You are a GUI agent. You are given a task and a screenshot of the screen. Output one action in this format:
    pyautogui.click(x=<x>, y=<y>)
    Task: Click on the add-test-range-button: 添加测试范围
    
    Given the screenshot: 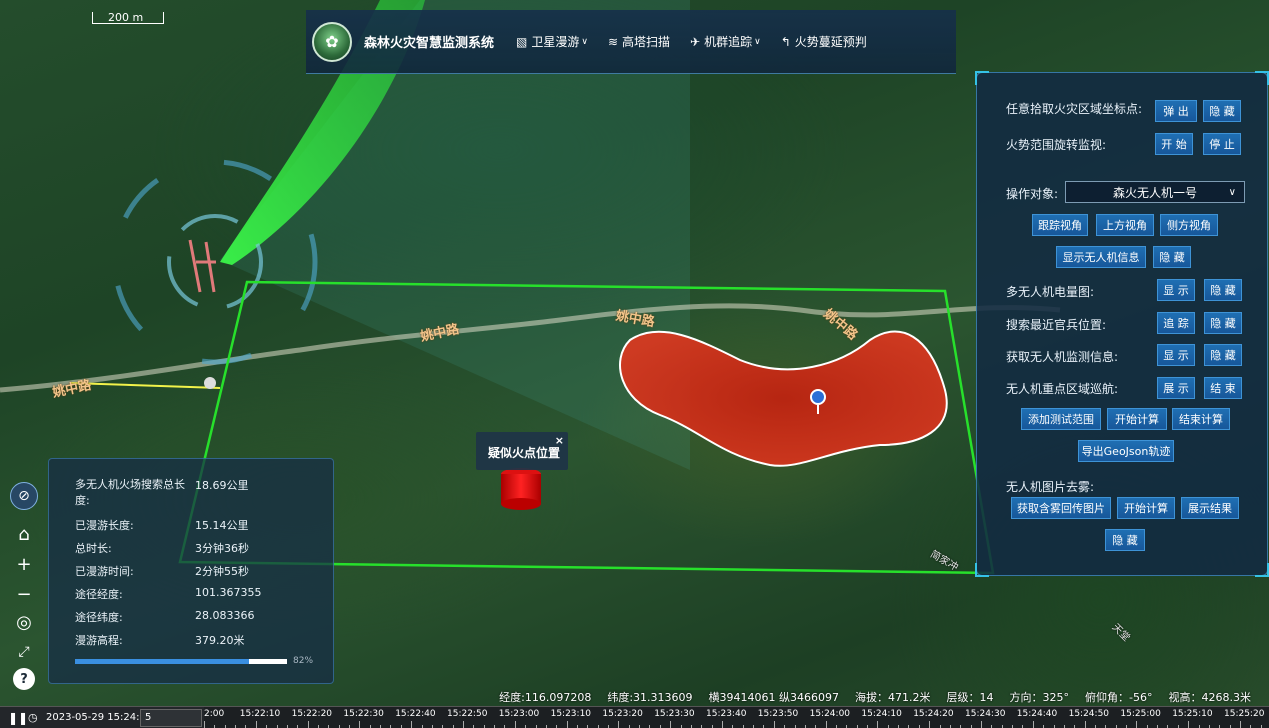 What is the action you would take?
    pyautogui.click(x=1061, y=419)
    